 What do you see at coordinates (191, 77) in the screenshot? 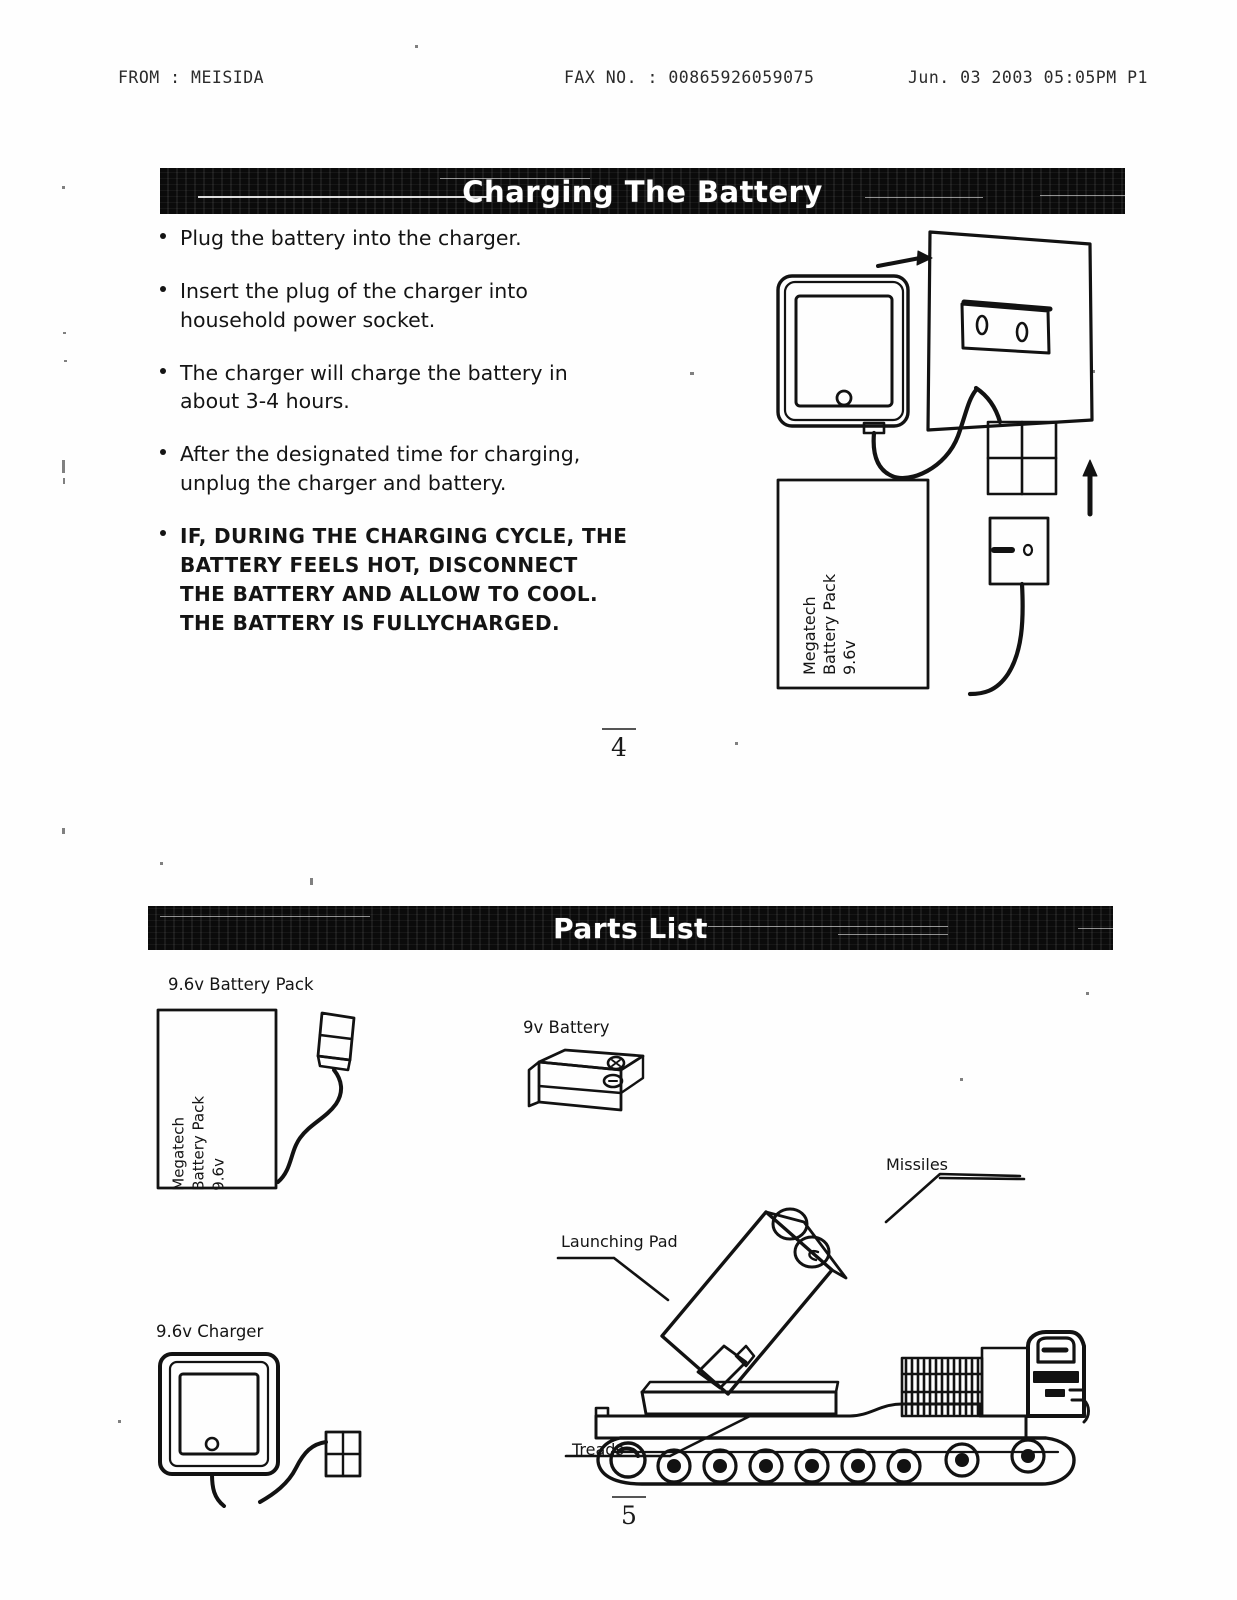
I see `fax-from-field: FROM : MEISIDA` at bounding box center [191, 77].